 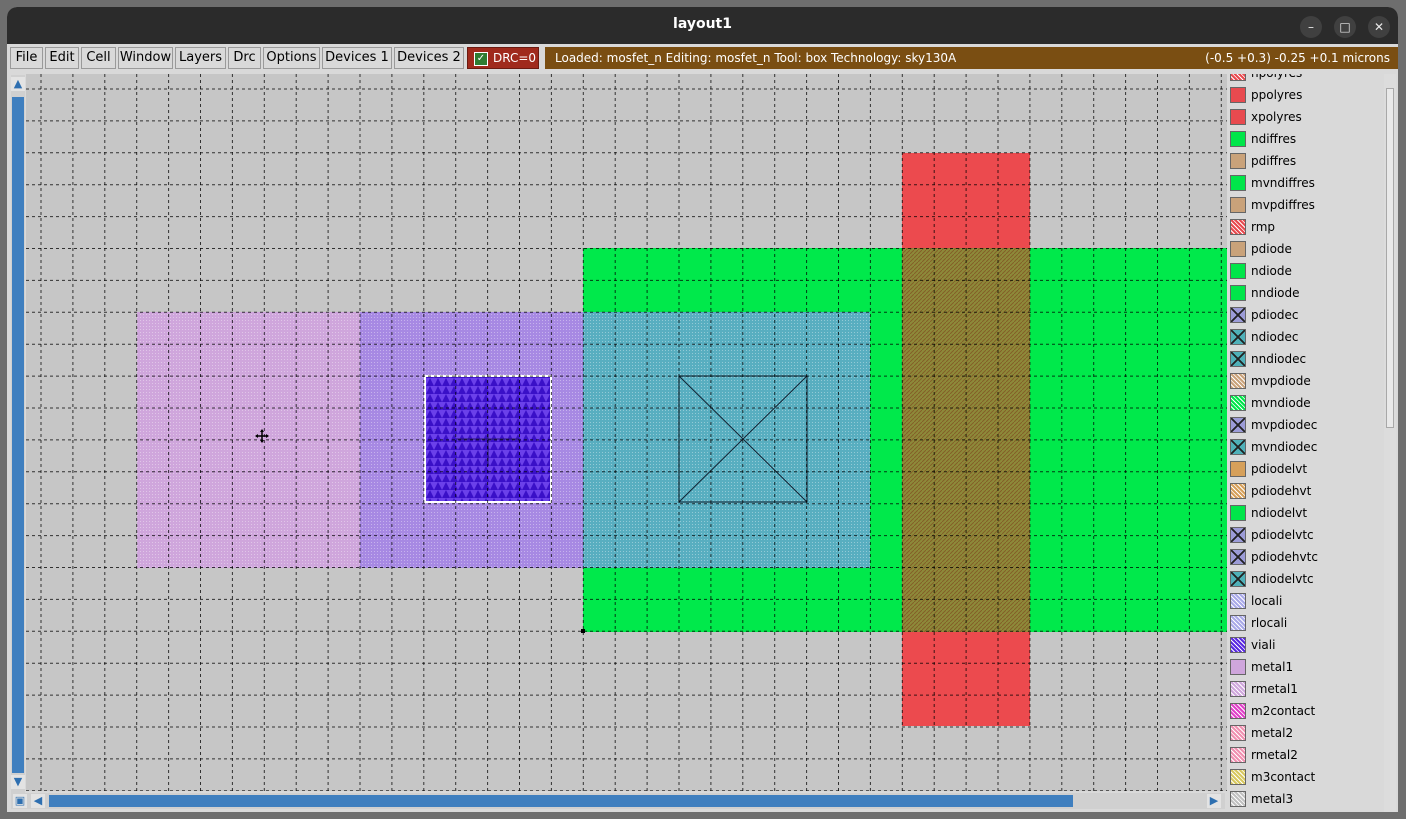 What do you see at coordinates (1305, 183) in the screenshot?
I see `layer-item: mvndiffres` at bounding box center [1305, 183].